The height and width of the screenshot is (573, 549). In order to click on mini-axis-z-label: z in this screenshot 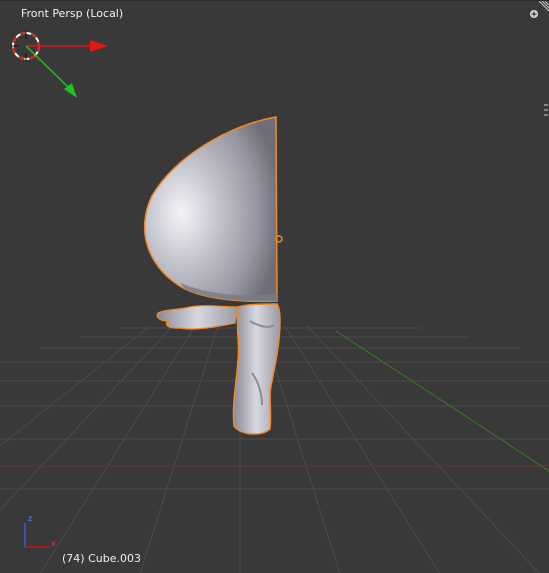, I will do `click(30, 518)`.